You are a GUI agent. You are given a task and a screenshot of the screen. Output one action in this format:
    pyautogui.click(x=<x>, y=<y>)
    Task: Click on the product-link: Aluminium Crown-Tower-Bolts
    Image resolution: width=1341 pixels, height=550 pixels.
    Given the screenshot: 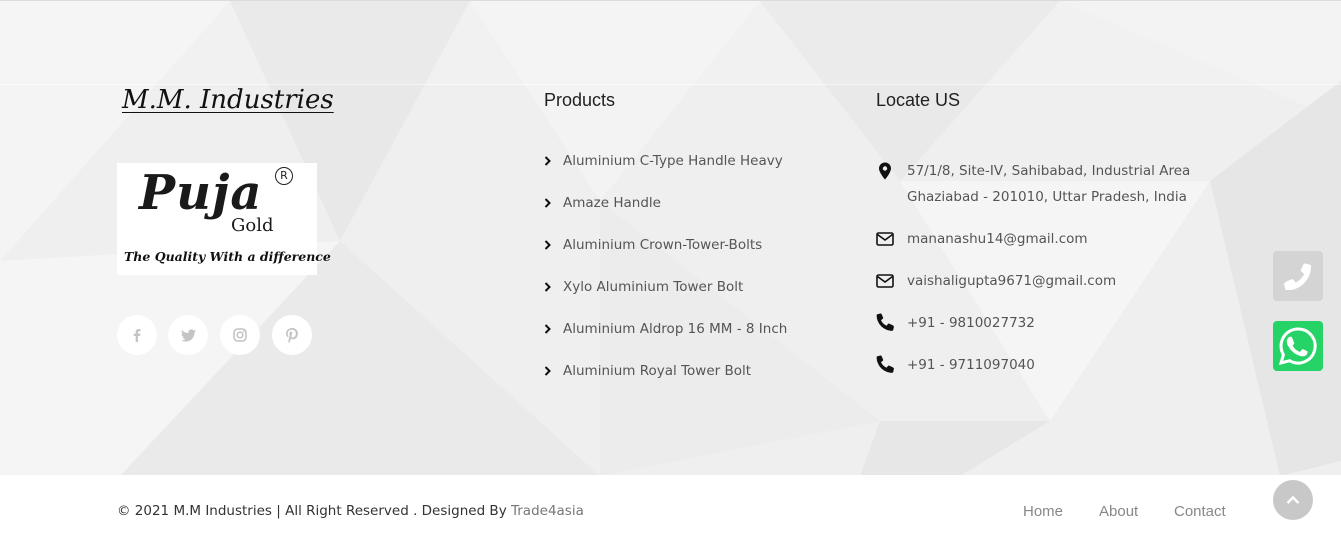 What is the action you would take?
    pyautogui.click(x=653, y=245)
    